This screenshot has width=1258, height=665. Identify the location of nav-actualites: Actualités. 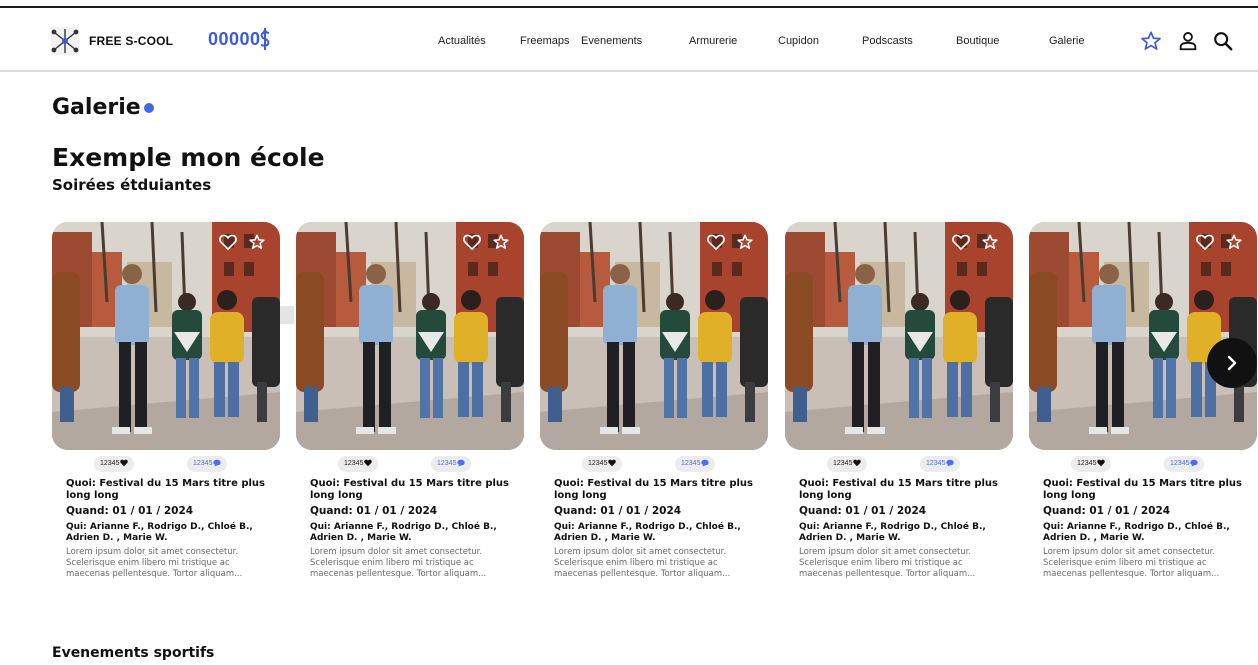
(462, 41).